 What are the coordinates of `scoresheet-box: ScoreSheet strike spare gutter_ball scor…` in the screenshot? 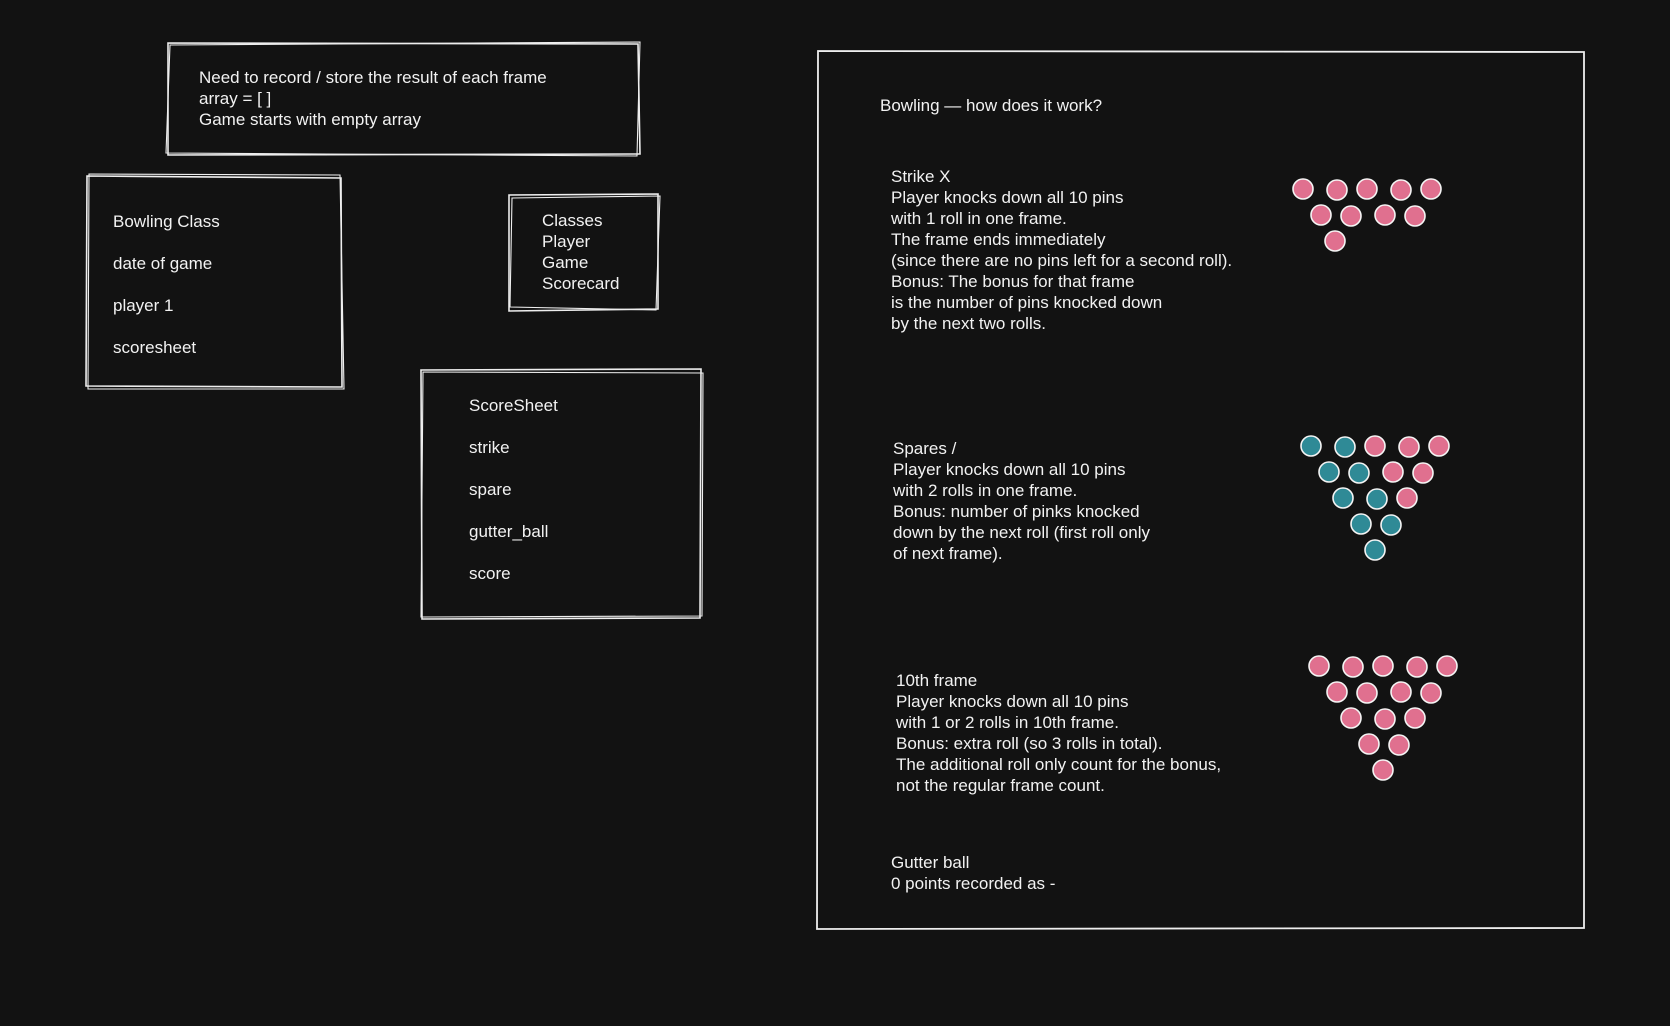 It's located at (562, 494).